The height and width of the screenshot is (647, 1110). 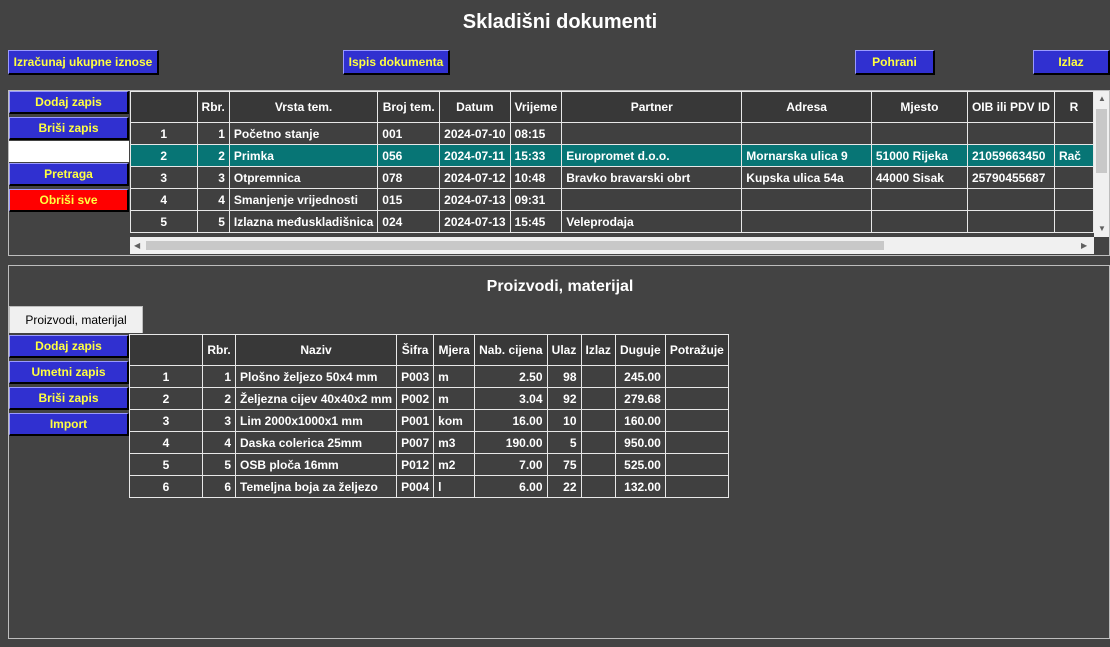 What do you see at coordinates (652, 199) in the screenshot?
I see `cell-partner` at bounding box center [652, 199].